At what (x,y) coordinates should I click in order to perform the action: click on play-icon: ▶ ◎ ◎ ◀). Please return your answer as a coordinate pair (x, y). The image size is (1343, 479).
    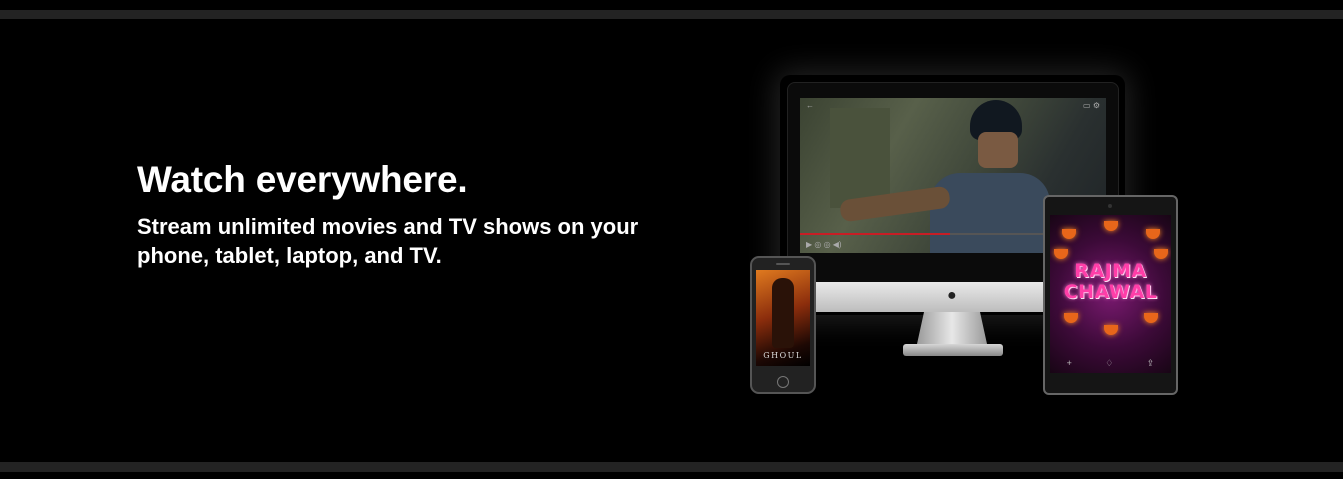
    Looking at the image, I should click on (824, 244).